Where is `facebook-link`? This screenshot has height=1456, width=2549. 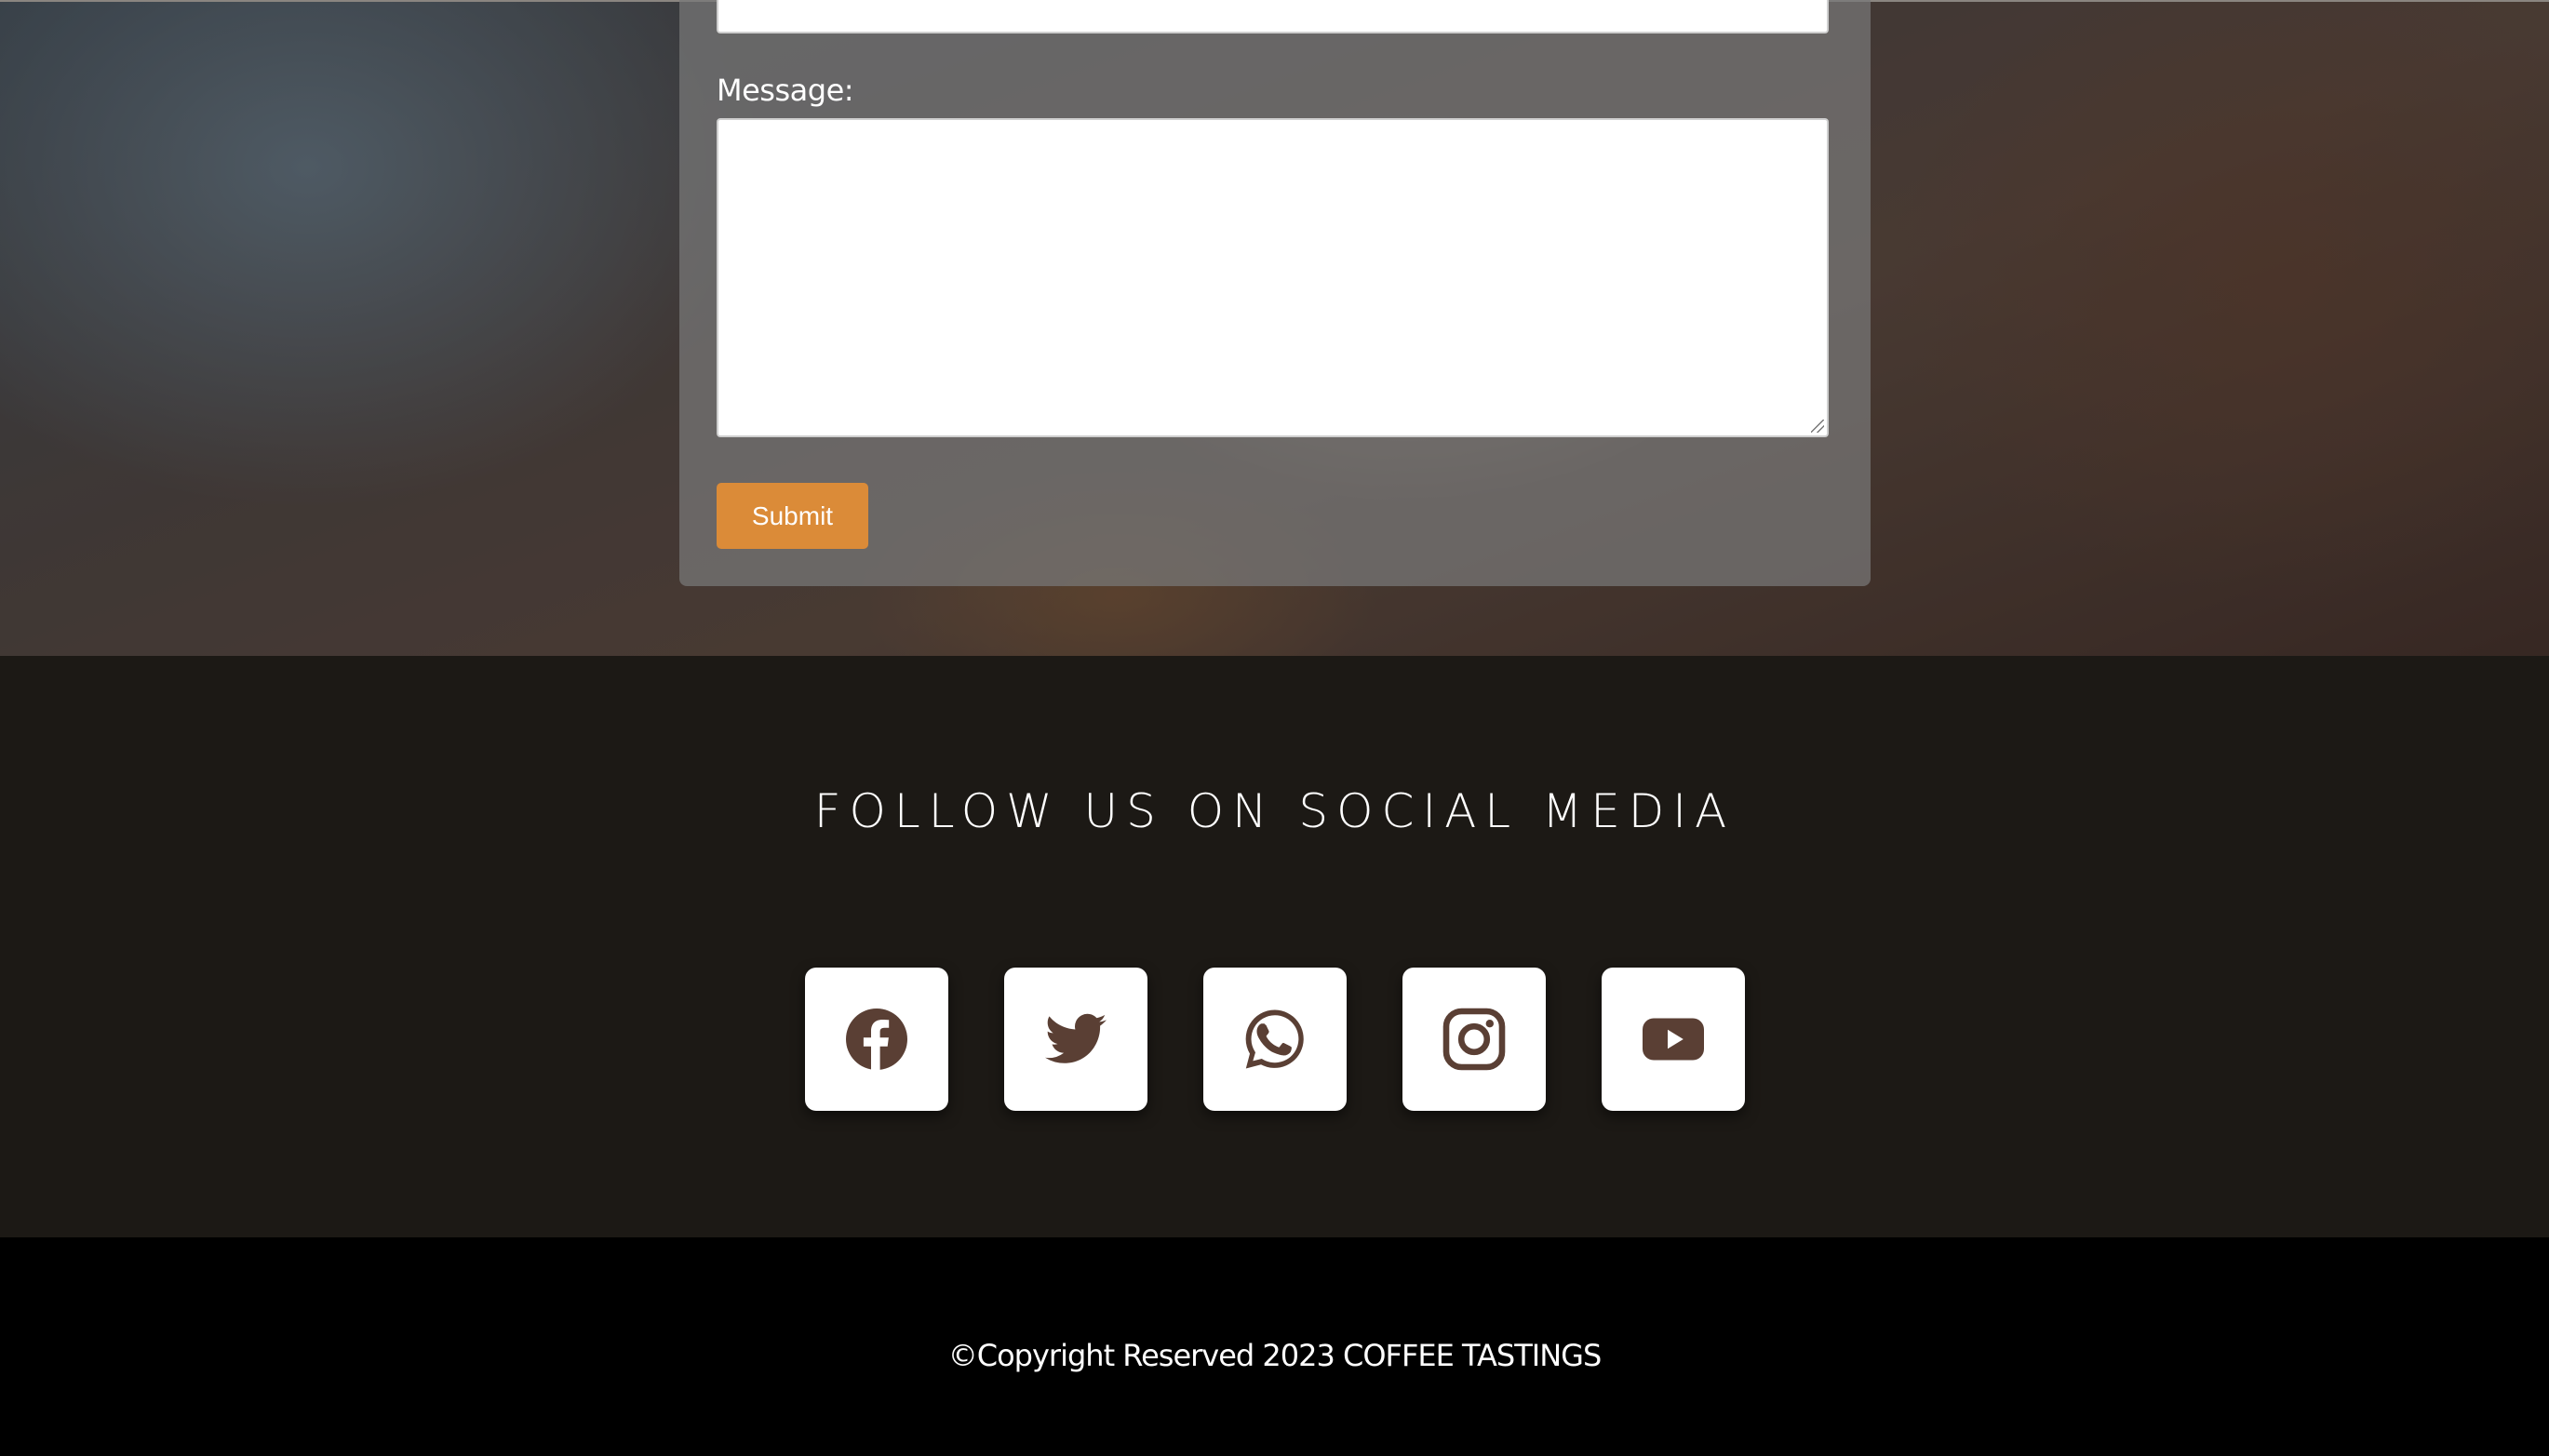
facebook-link is located at coordinates (876, 1039).